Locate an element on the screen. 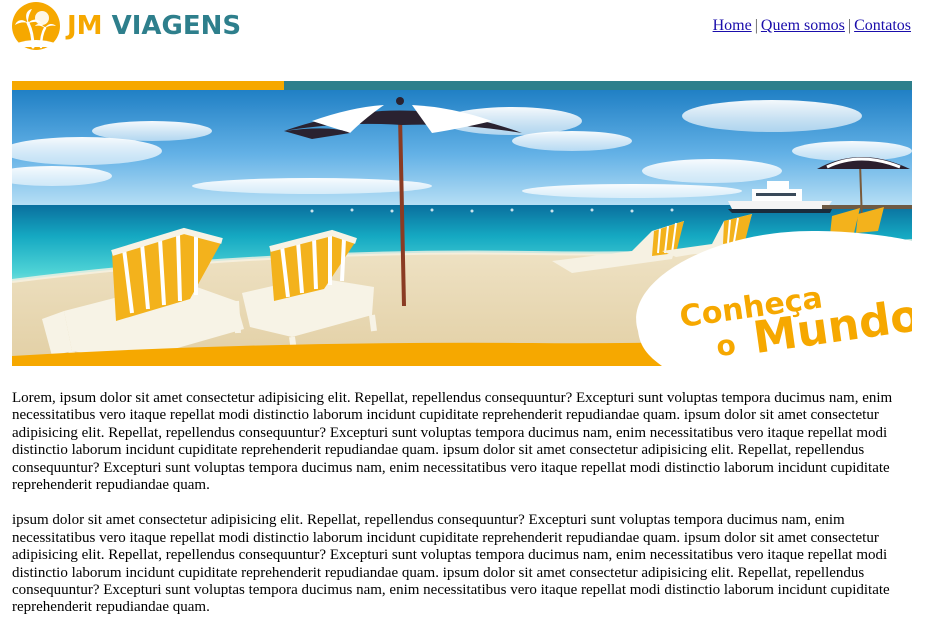  banner-bar-orange is located at coordinates (148, 85).